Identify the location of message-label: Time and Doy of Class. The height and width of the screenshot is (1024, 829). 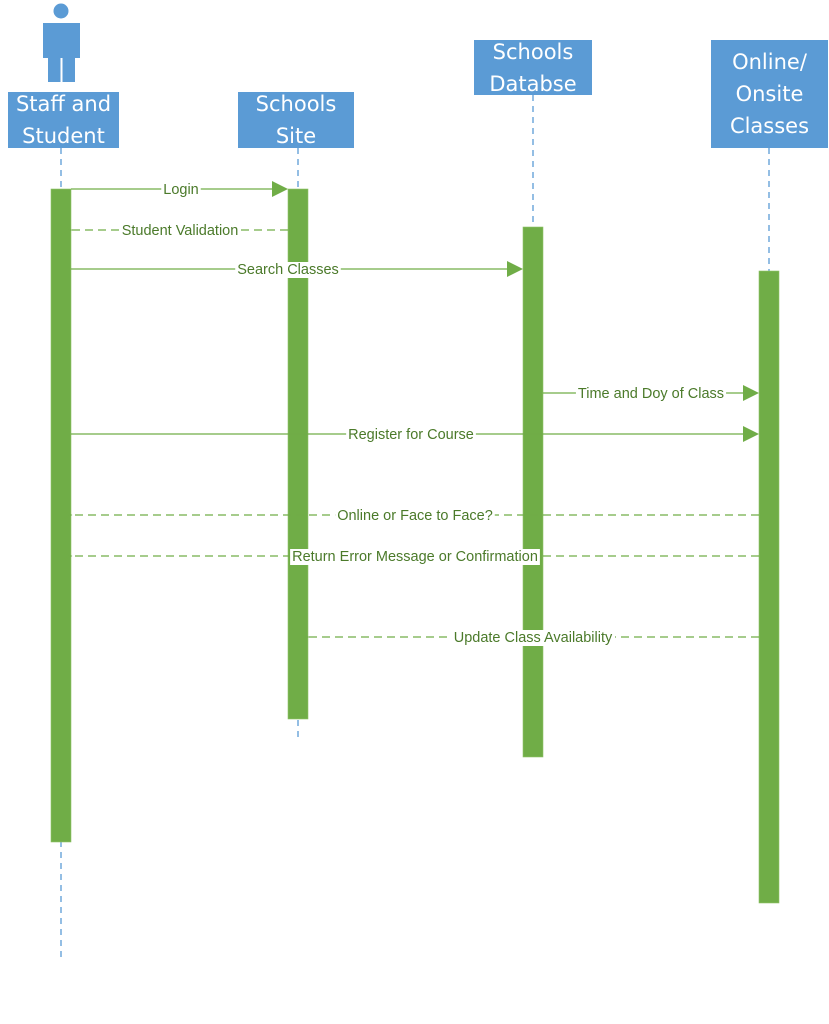
(651, 394).